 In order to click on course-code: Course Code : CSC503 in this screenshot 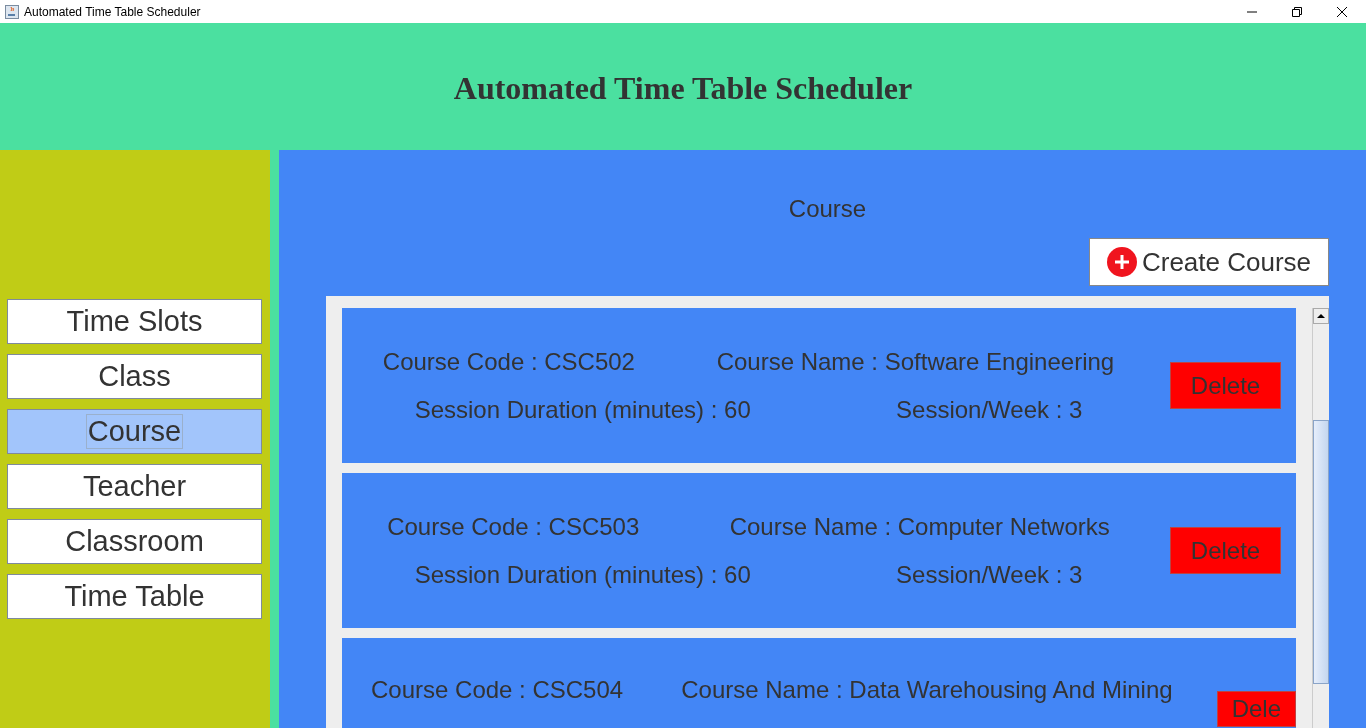, I will do `click(513, 526)`.